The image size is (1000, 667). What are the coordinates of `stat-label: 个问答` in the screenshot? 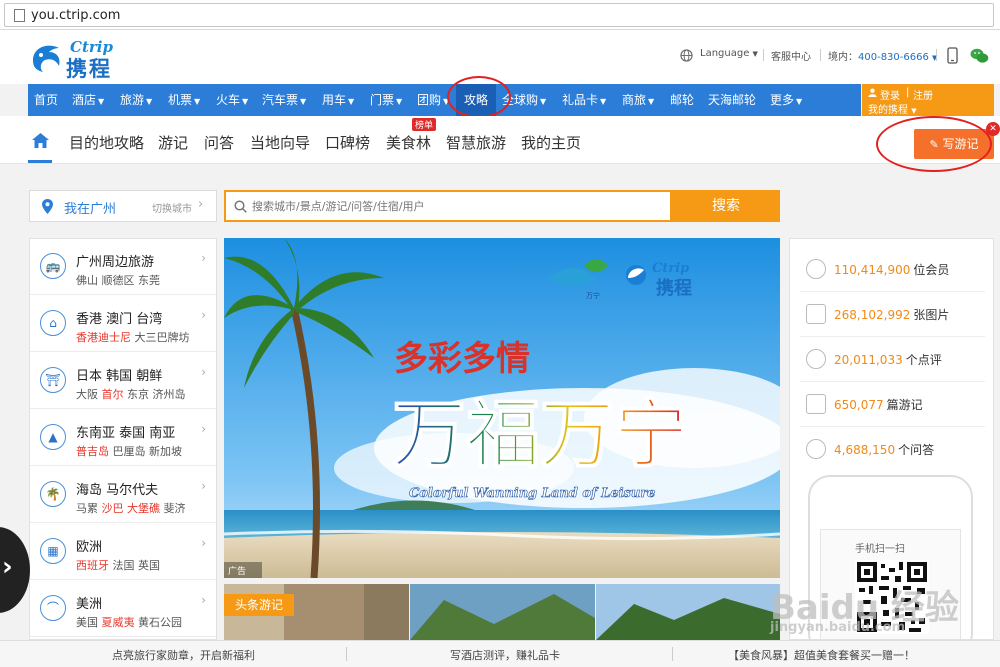 It's located at (916, 450).